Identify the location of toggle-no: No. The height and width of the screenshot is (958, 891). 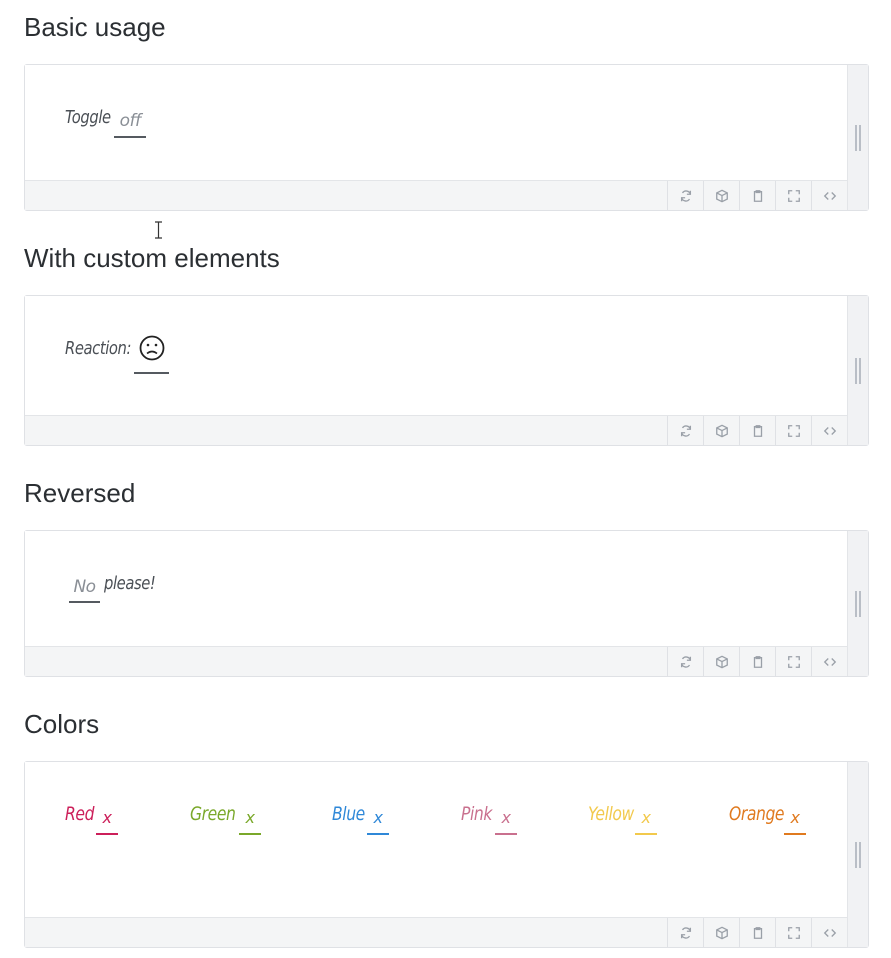
(84, 589).